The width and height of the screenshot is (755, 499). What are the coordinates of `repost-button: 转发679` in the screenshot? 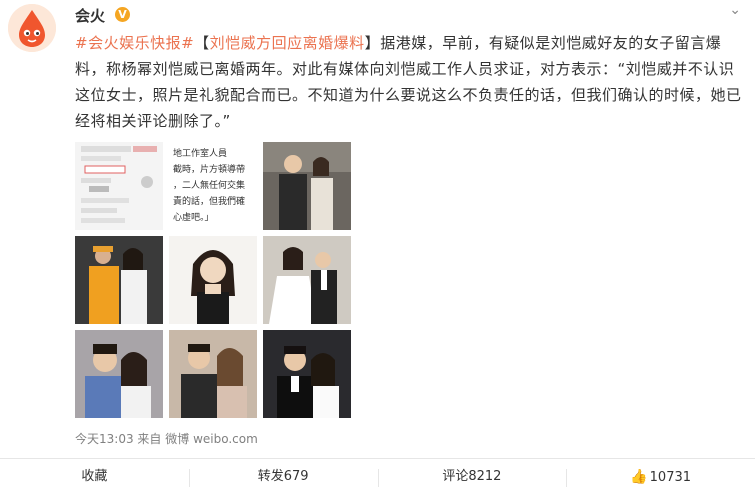 It's located at (283, 479).